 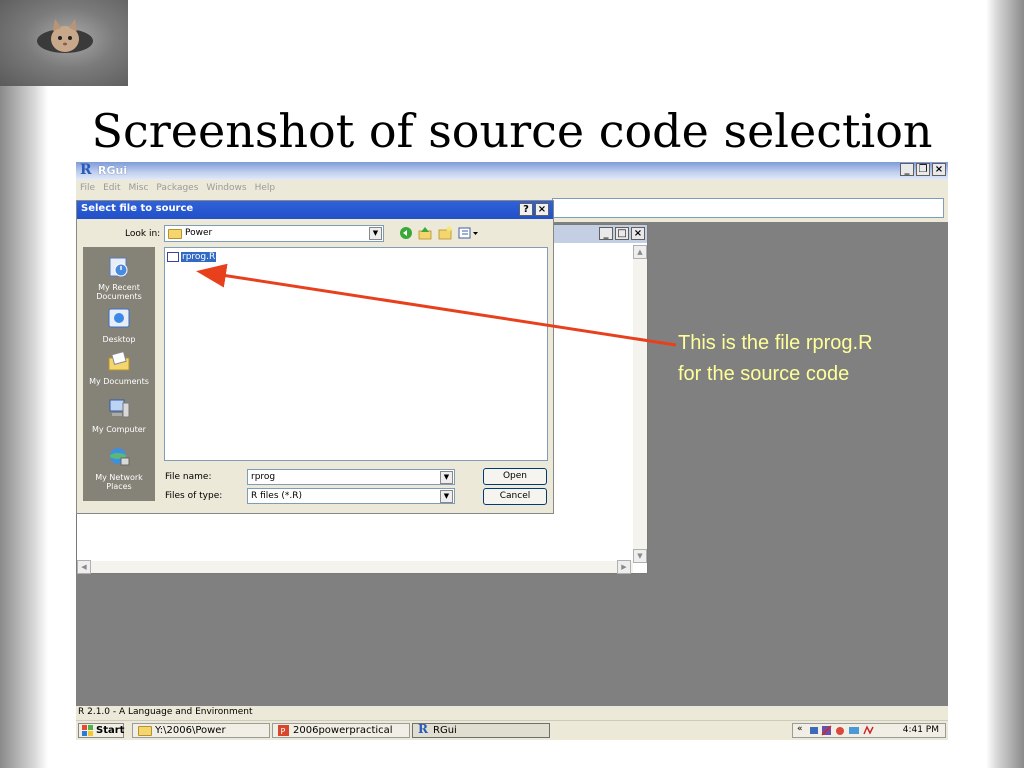 I want to click on file-name-label: File name:, so click(x=188, y=477).